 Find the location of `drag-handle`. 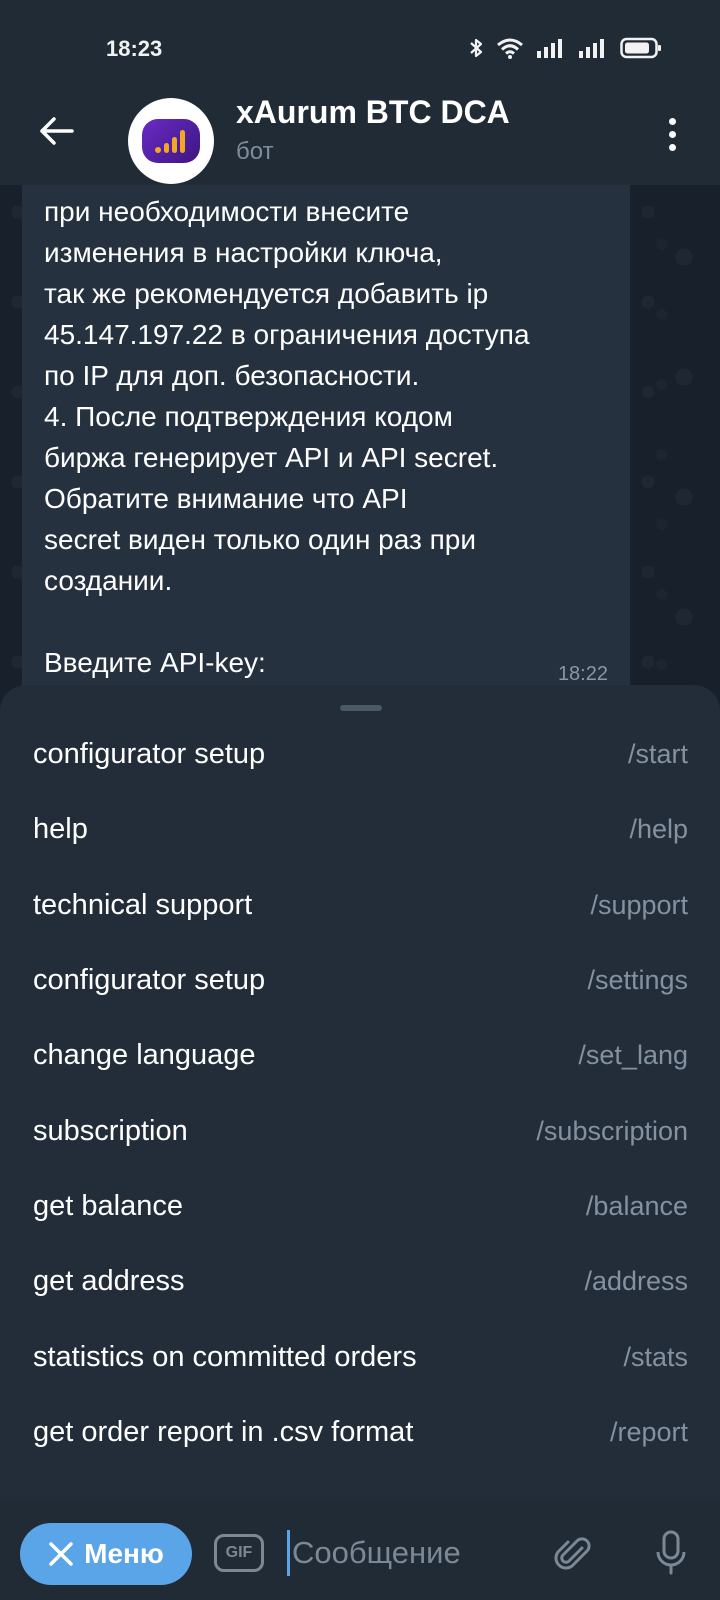

drag-handle is located at coordinates (361, 708).